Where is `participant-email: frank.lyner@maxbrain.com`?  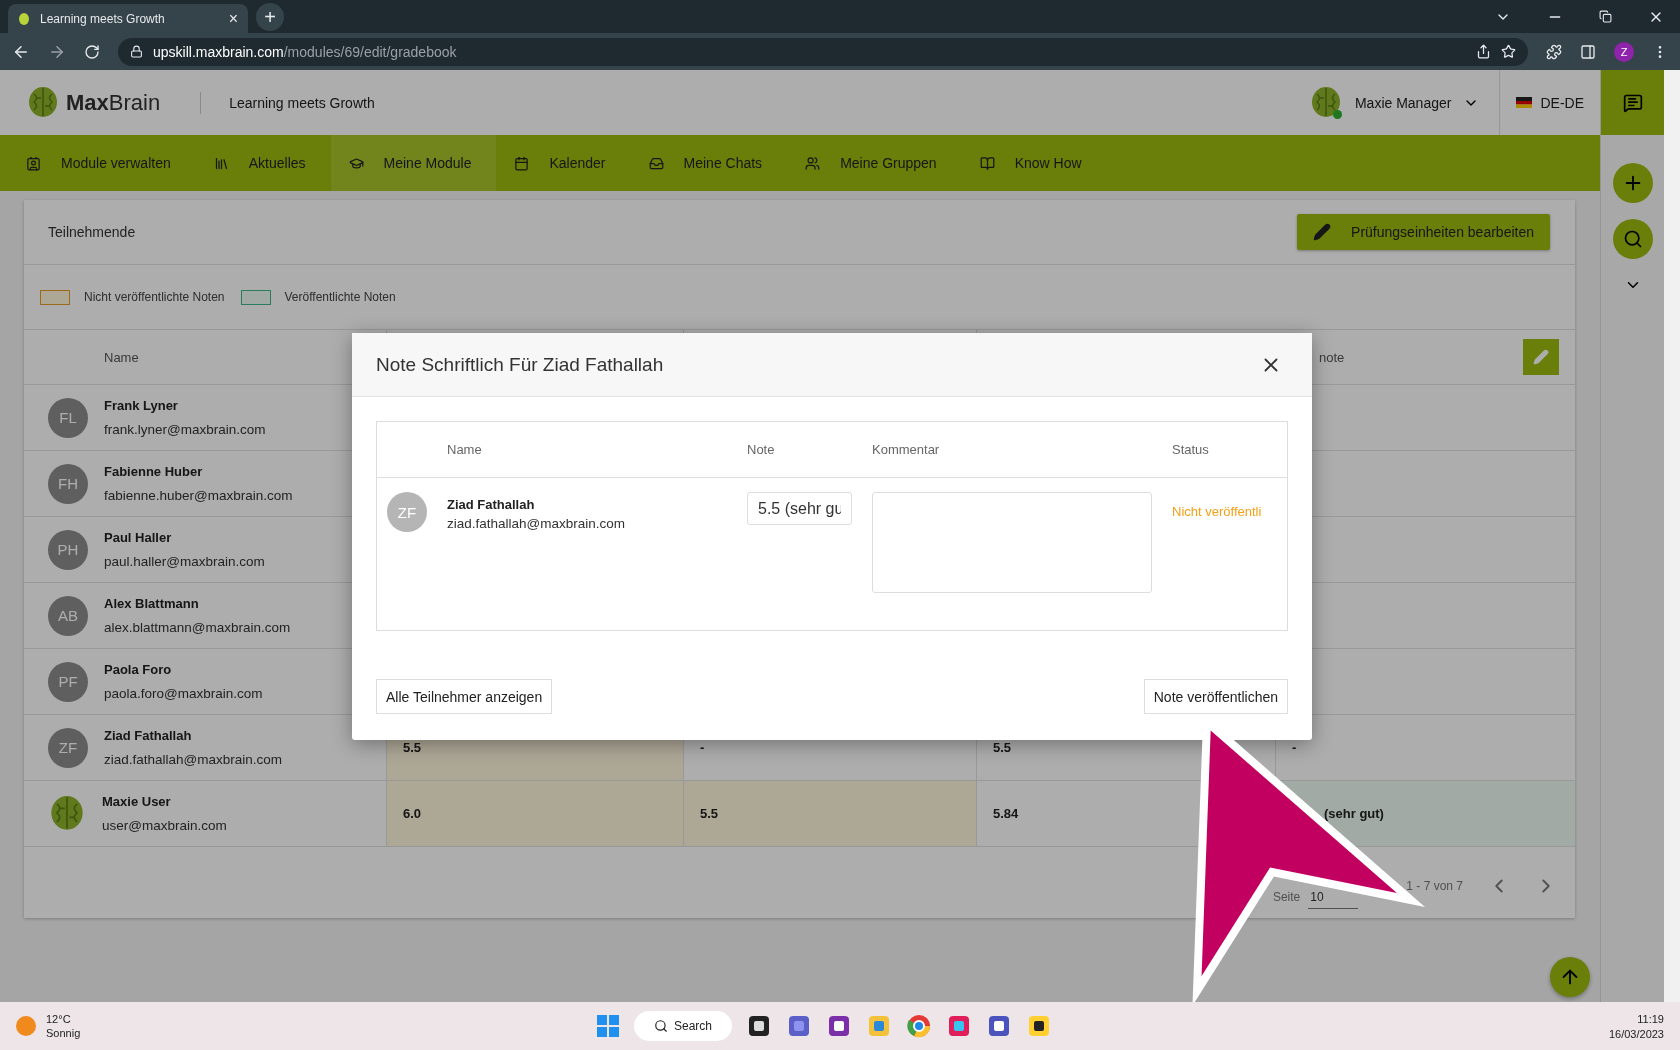 participant-email: frank.lyner@maxbrain.com is located at coordinates (185, 429).